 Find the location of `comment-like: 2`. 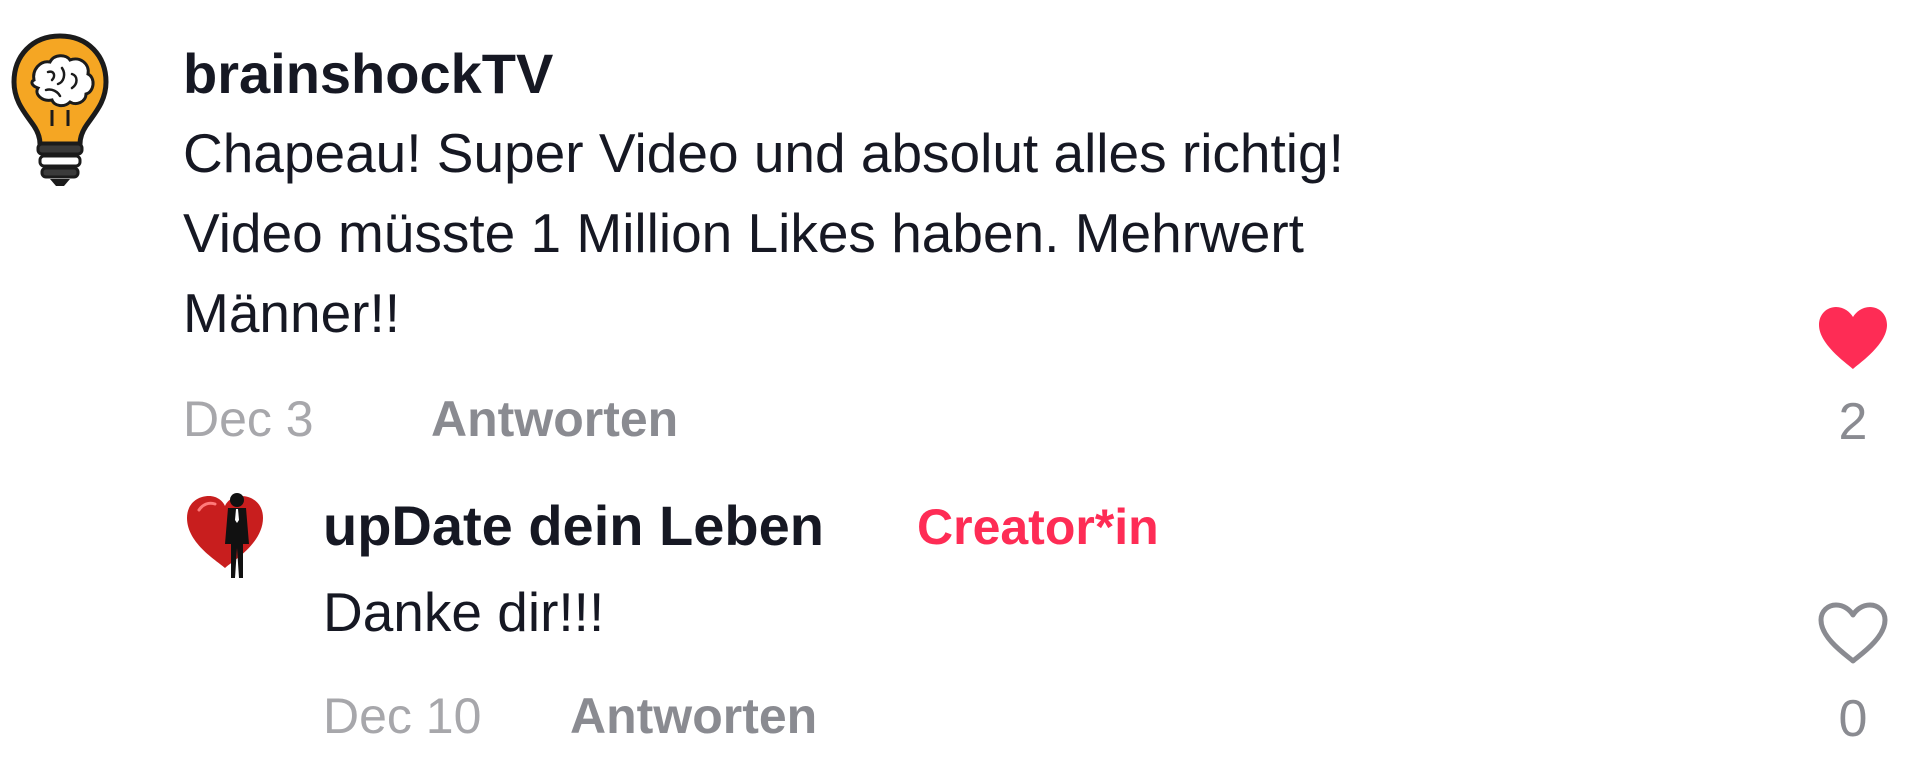

comment-like: 2 is located at coordinates (1853, 380).